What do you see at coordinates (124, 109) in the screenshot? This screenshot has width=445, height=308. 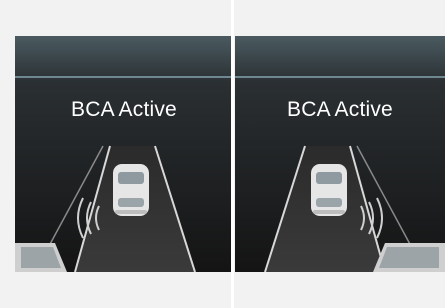 I see `status-text-left: BCA Active` at bounding box center [124, 109].